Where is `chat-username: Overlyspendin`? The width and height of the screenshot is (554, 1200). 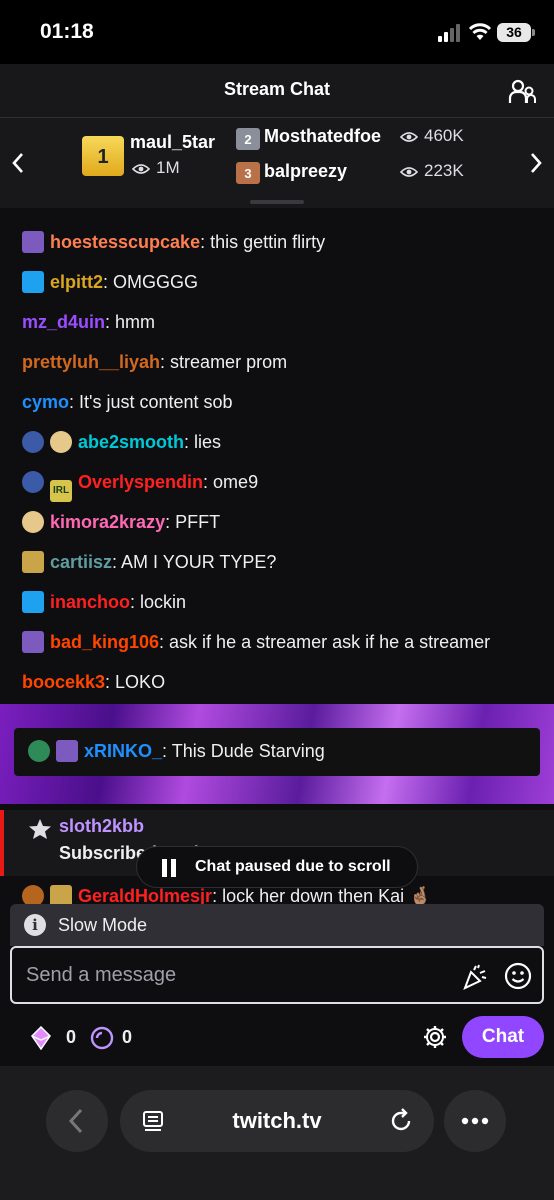 chat-username: Overlyspendin is located at coordinates (140, 482).